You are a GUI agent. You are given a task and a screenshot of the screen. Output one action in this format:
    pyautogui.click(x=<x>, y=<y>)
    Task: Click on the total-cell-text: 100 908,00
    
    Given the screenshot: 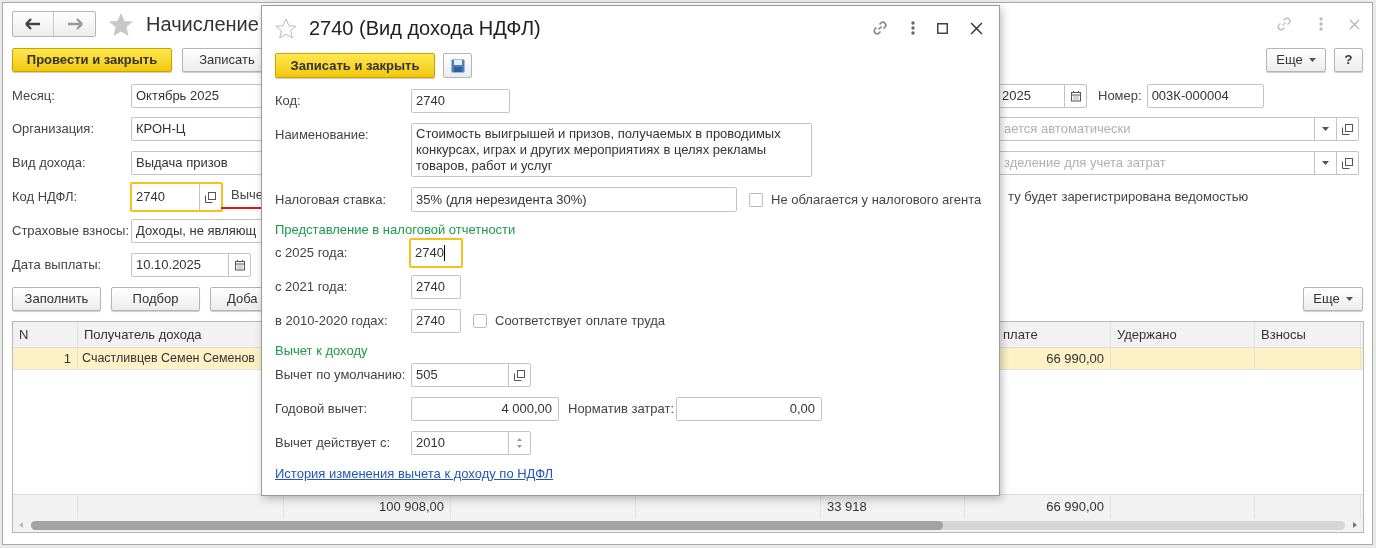 What is the action you would take?
    pyautogui.click(x=411, y=506)
    